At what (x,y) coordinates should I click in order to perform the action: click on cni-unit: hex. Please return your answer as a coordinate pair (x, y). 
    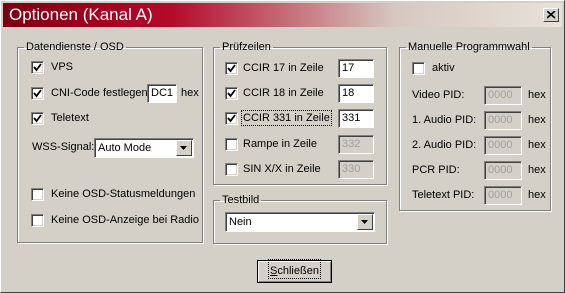
    Looking at the image, I should click on (190, 93).